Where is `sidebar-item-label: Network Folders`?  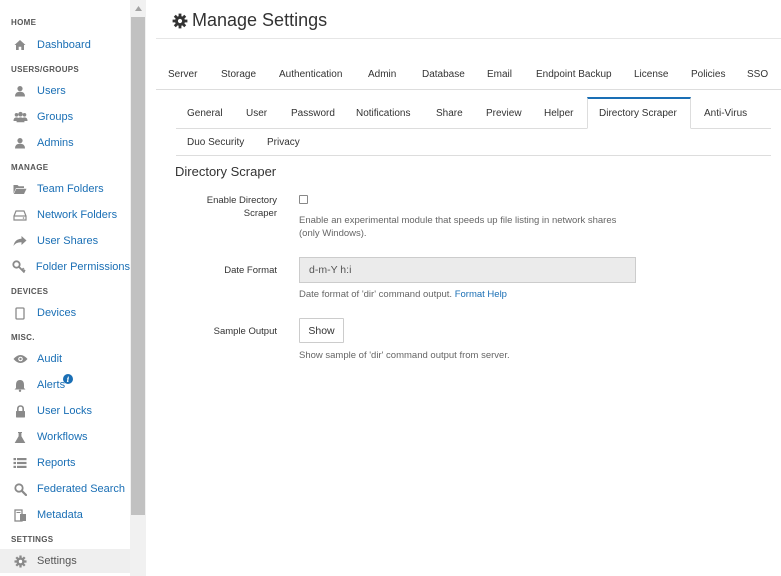 sidebar-item-label: Network Folders is located at coordinates (77, 215).